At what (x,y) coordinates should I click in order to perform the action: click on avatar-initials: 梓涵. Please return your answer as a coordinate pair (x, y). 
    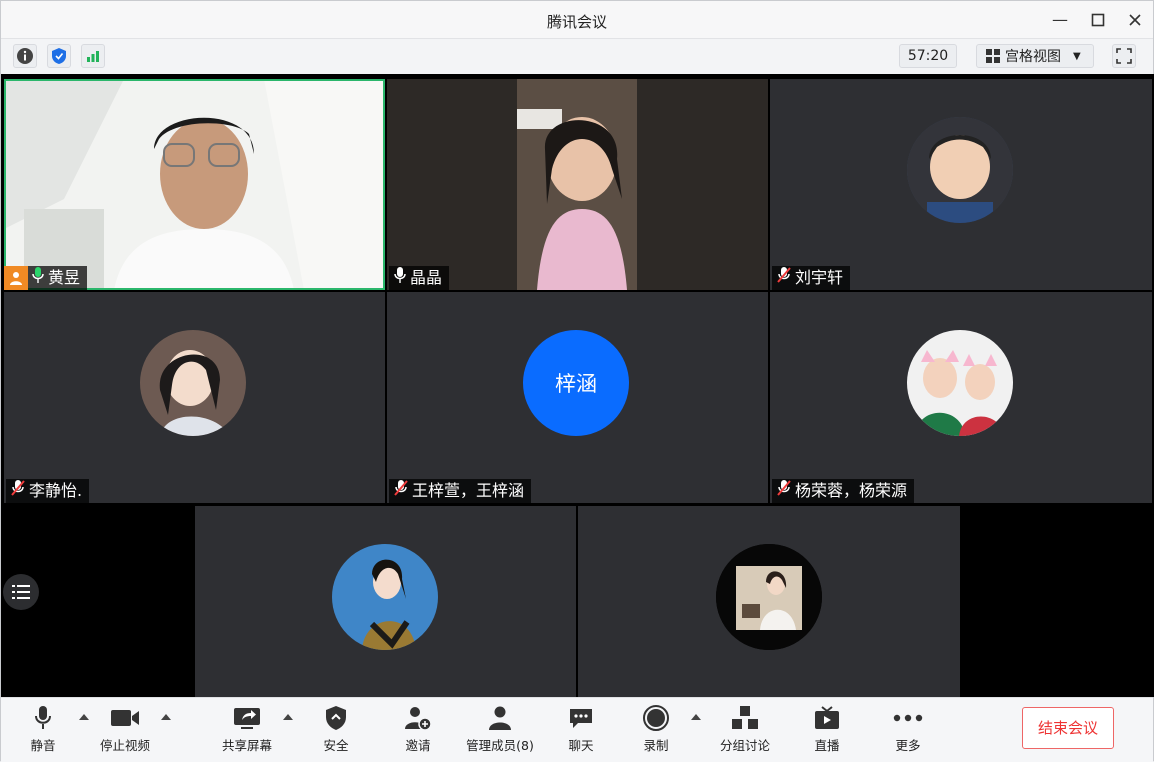
    Looking at the image, I should click on (576, 383).